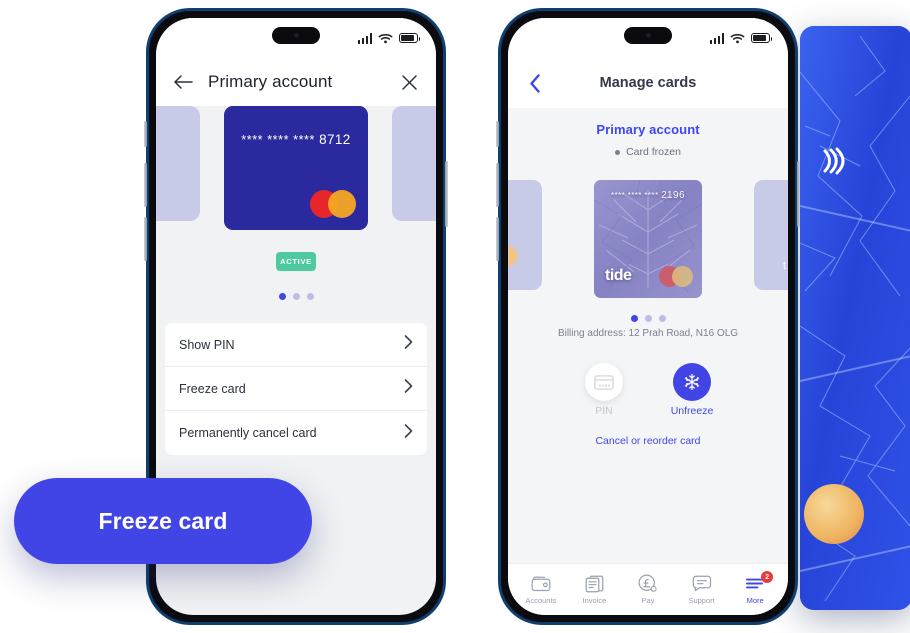  What do you see at coordinates (618, 275) in the screenshot?
I see `tide-logo: tide` at bounding box center [618, 275].